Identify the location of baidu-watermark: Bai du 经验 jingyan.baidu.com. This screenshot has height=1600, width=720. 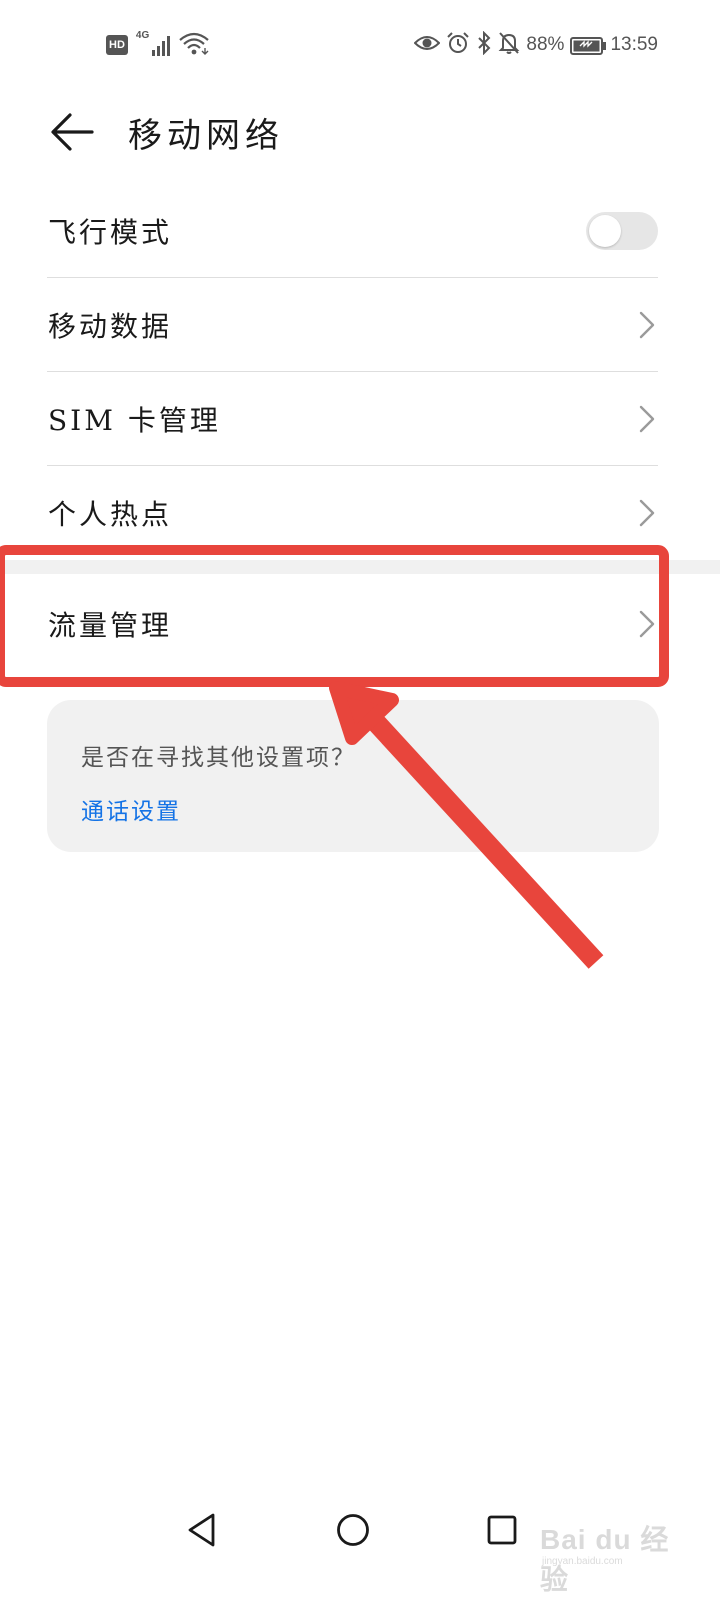
(610, 1556).